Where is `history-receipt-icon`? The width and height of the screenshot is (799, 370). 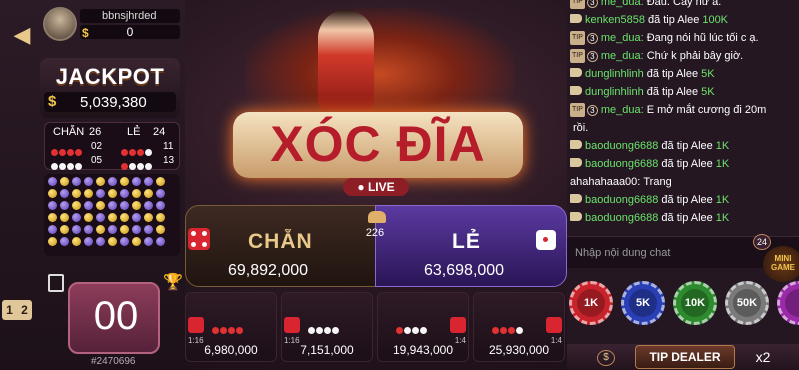 history-receipt-icon is located at coordinates (56, 283).